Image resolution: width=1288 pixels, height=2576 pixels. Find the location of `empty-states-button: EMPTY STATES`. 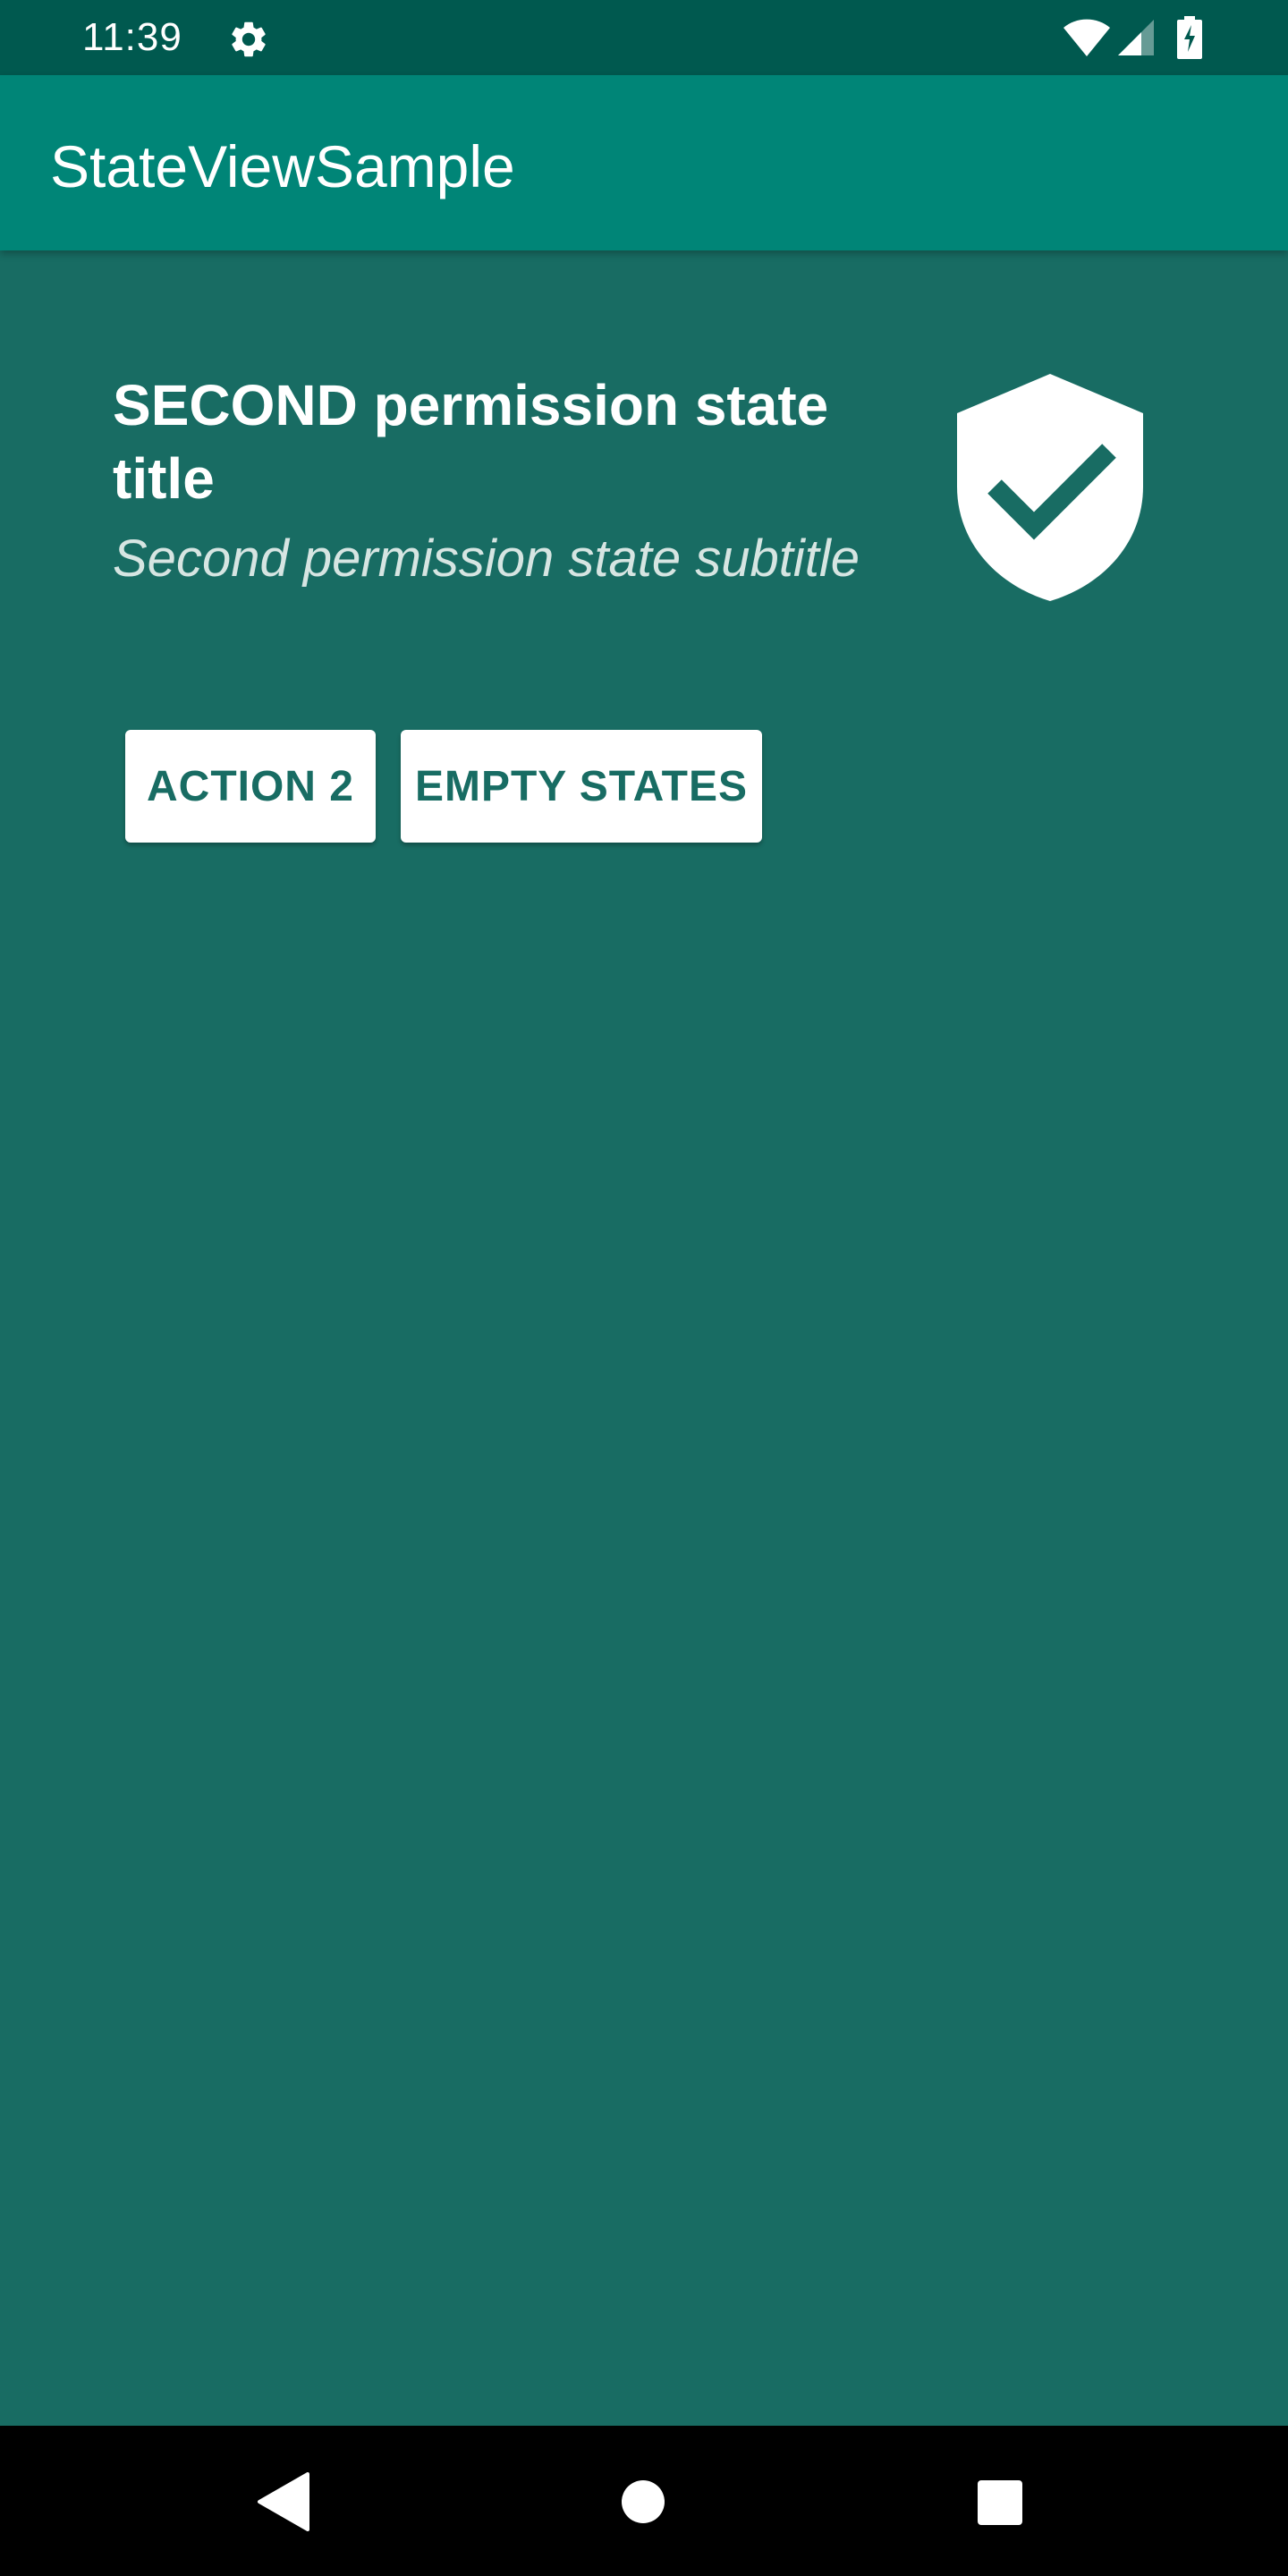

empty-states-button: EMPTY STATES is located at coordinates (581, 786).